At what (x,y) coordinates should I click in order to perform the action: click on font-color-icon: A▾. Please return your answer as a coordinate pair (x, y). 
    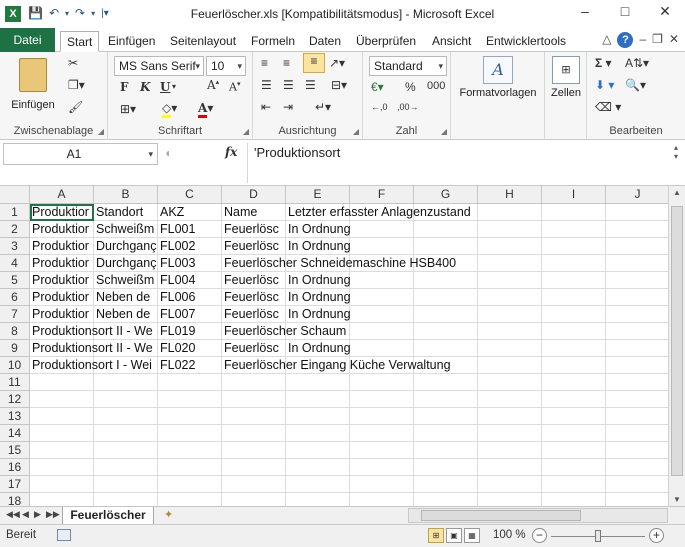
    Looking at the image, I should click on (205, 109).